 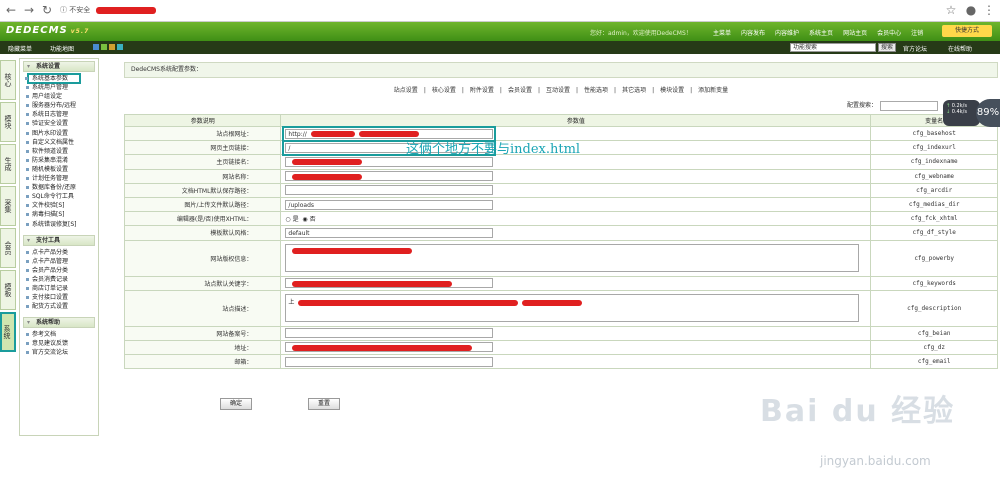 What do you see at coordinates (53, 78) in the screenshot?
I see `sidebar-item: 系统基本参数` at bounding box center [53, 78].